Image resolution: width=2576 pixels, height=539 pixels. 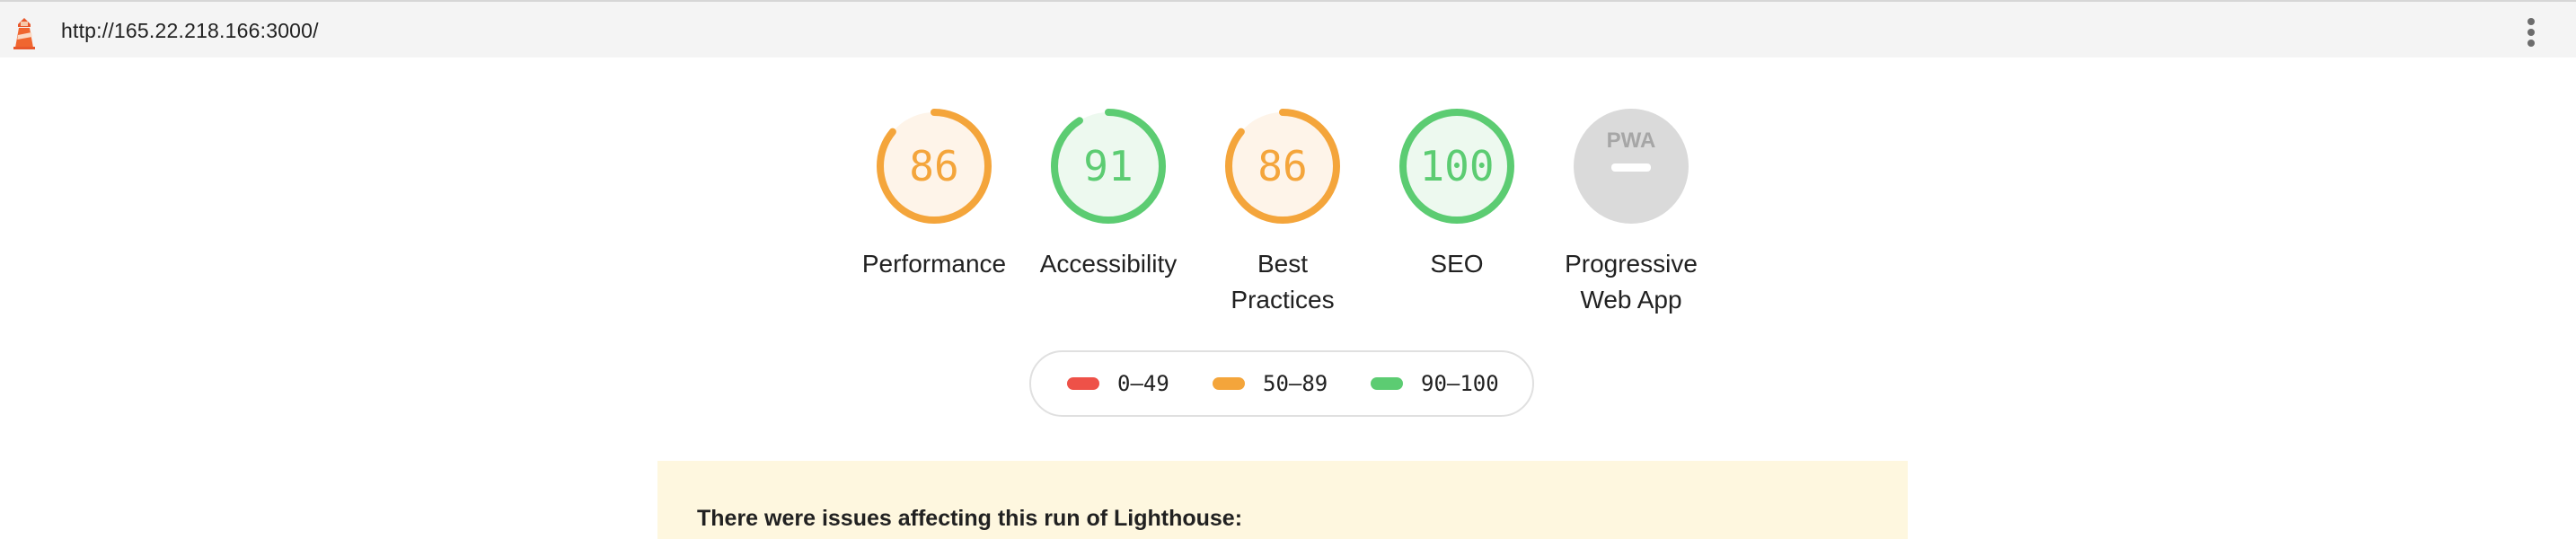 What do you see at coordinates (1270, 384) in the screenshot?
I see `legend-item-average: 50–89` at bounding box center [1270, 384].